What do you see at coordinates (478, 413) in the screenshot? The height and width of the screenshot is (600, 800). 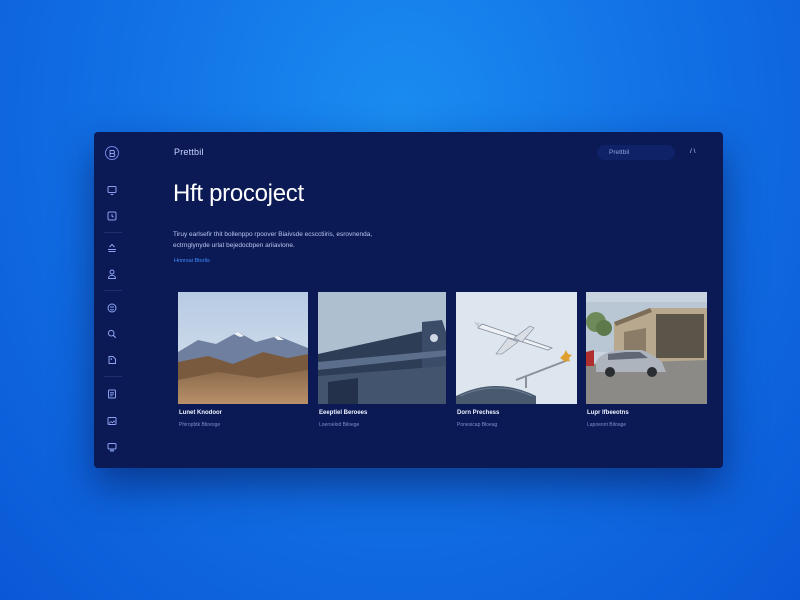 I see `card-title: Dorn Prechess` at bounding box center [478, 413].